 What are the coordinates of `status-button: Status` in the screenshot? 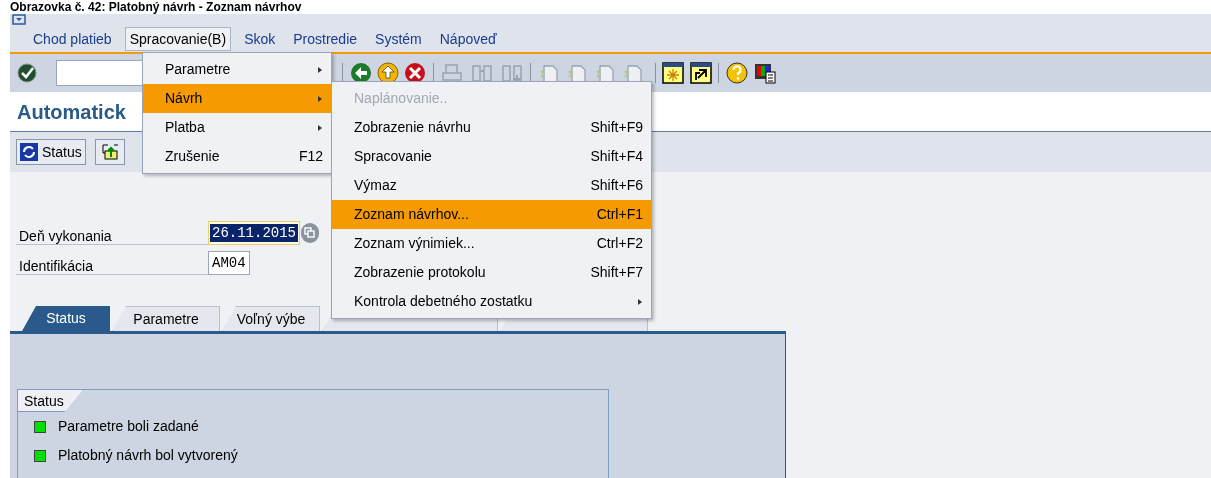 It's located at (51, 152).